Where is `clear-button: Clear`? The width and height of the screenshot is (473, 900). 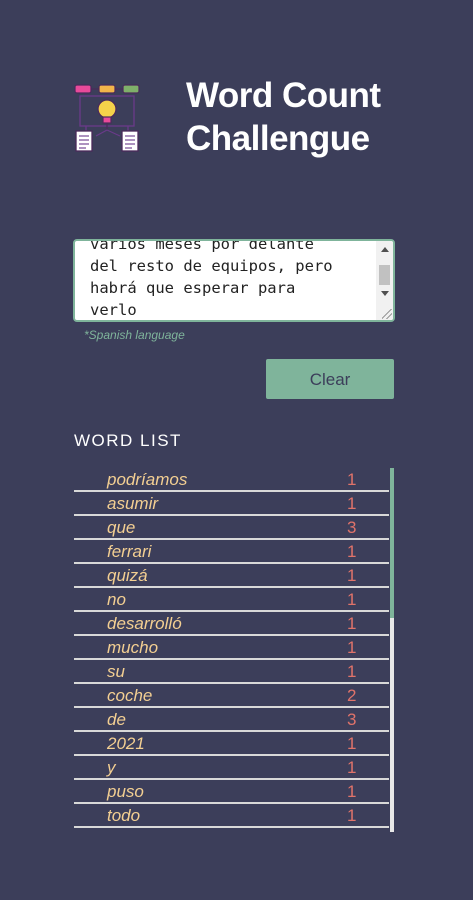 clear-button: Clear is located at coordinates (330, 379).